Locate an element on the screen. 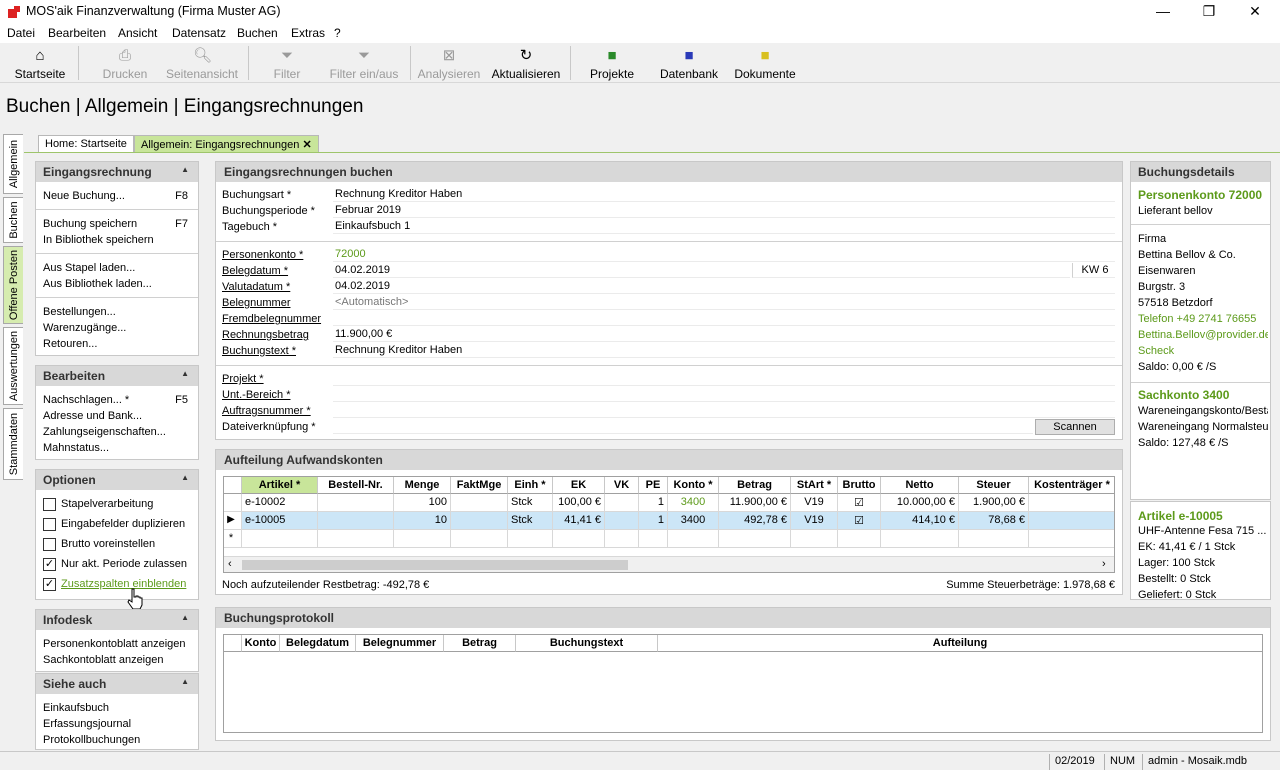  col-header-kostentraeger: Kostenträger * is located at coordinates (1071, 485).